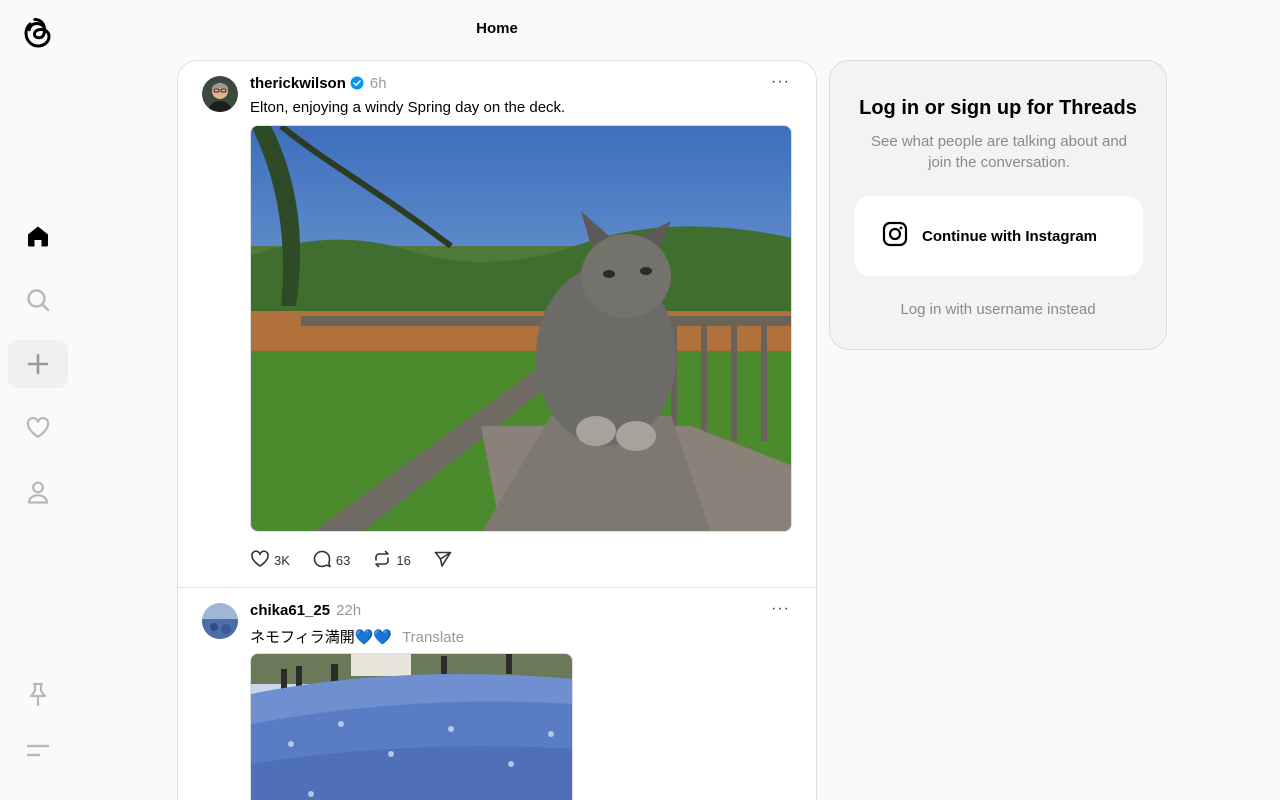  I want to click on post-username: therickwilson, so click(298, 83).